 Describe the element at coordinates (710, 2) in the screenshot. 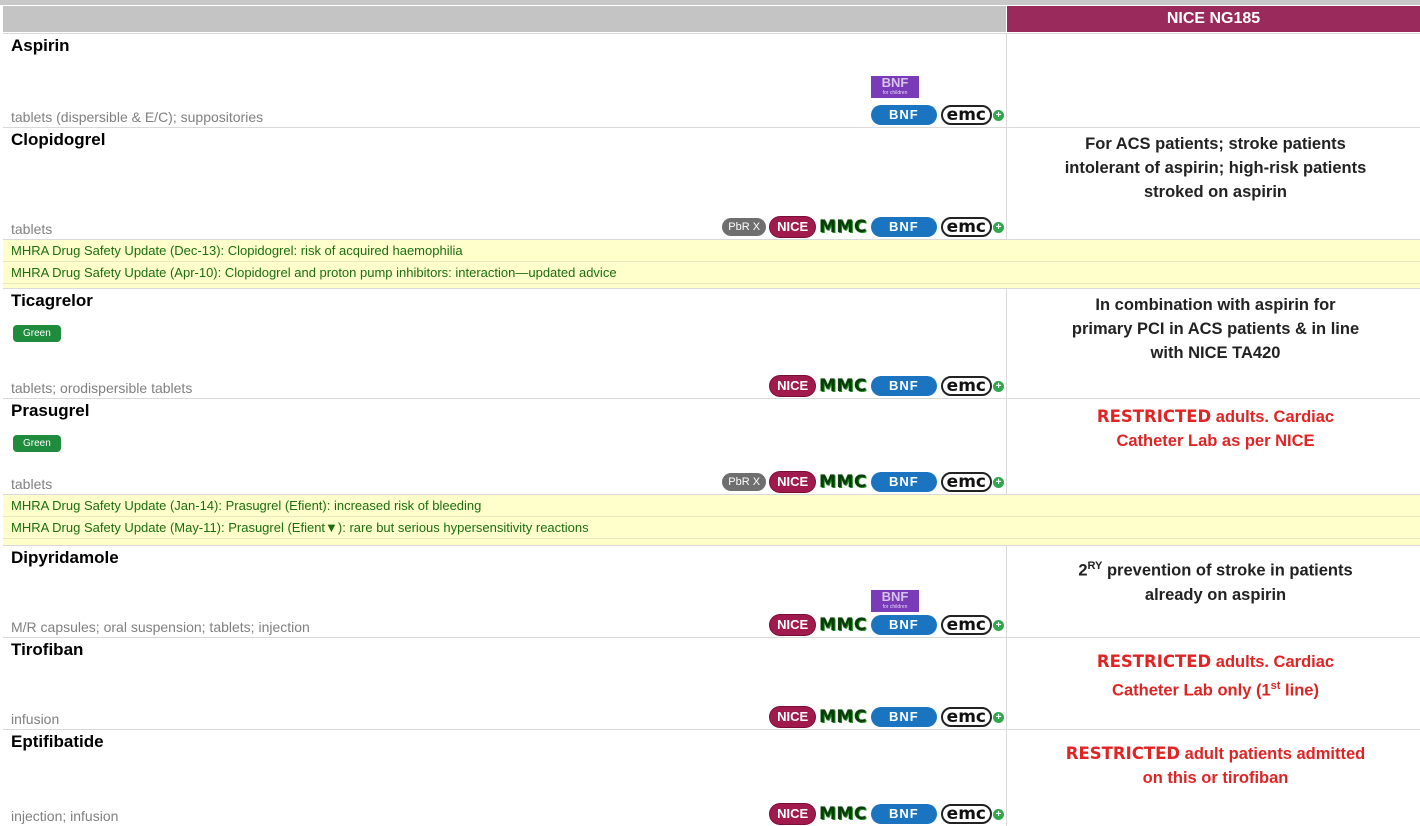

I see `top-rule` at that location.